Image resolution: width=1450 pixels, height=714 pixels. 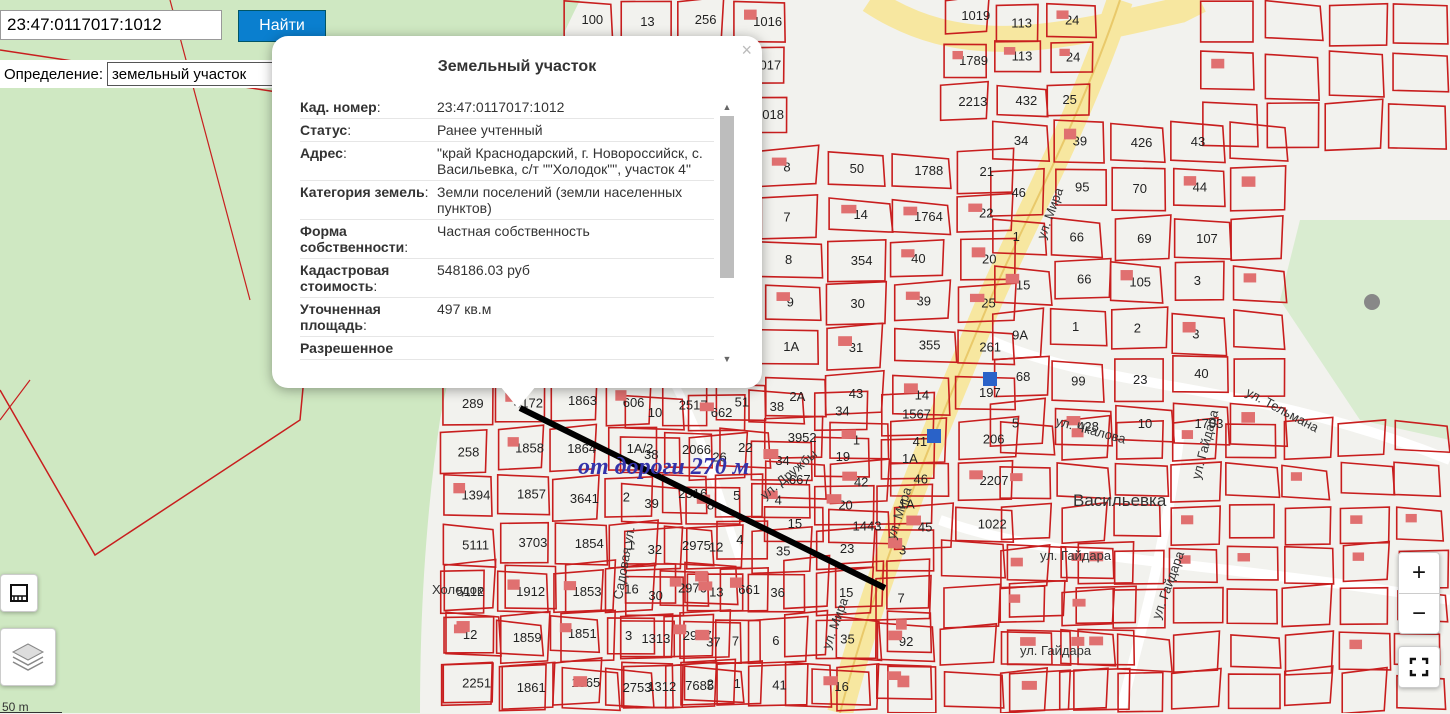 I want to click on plot-number: 197, so click(x=990, y=392).